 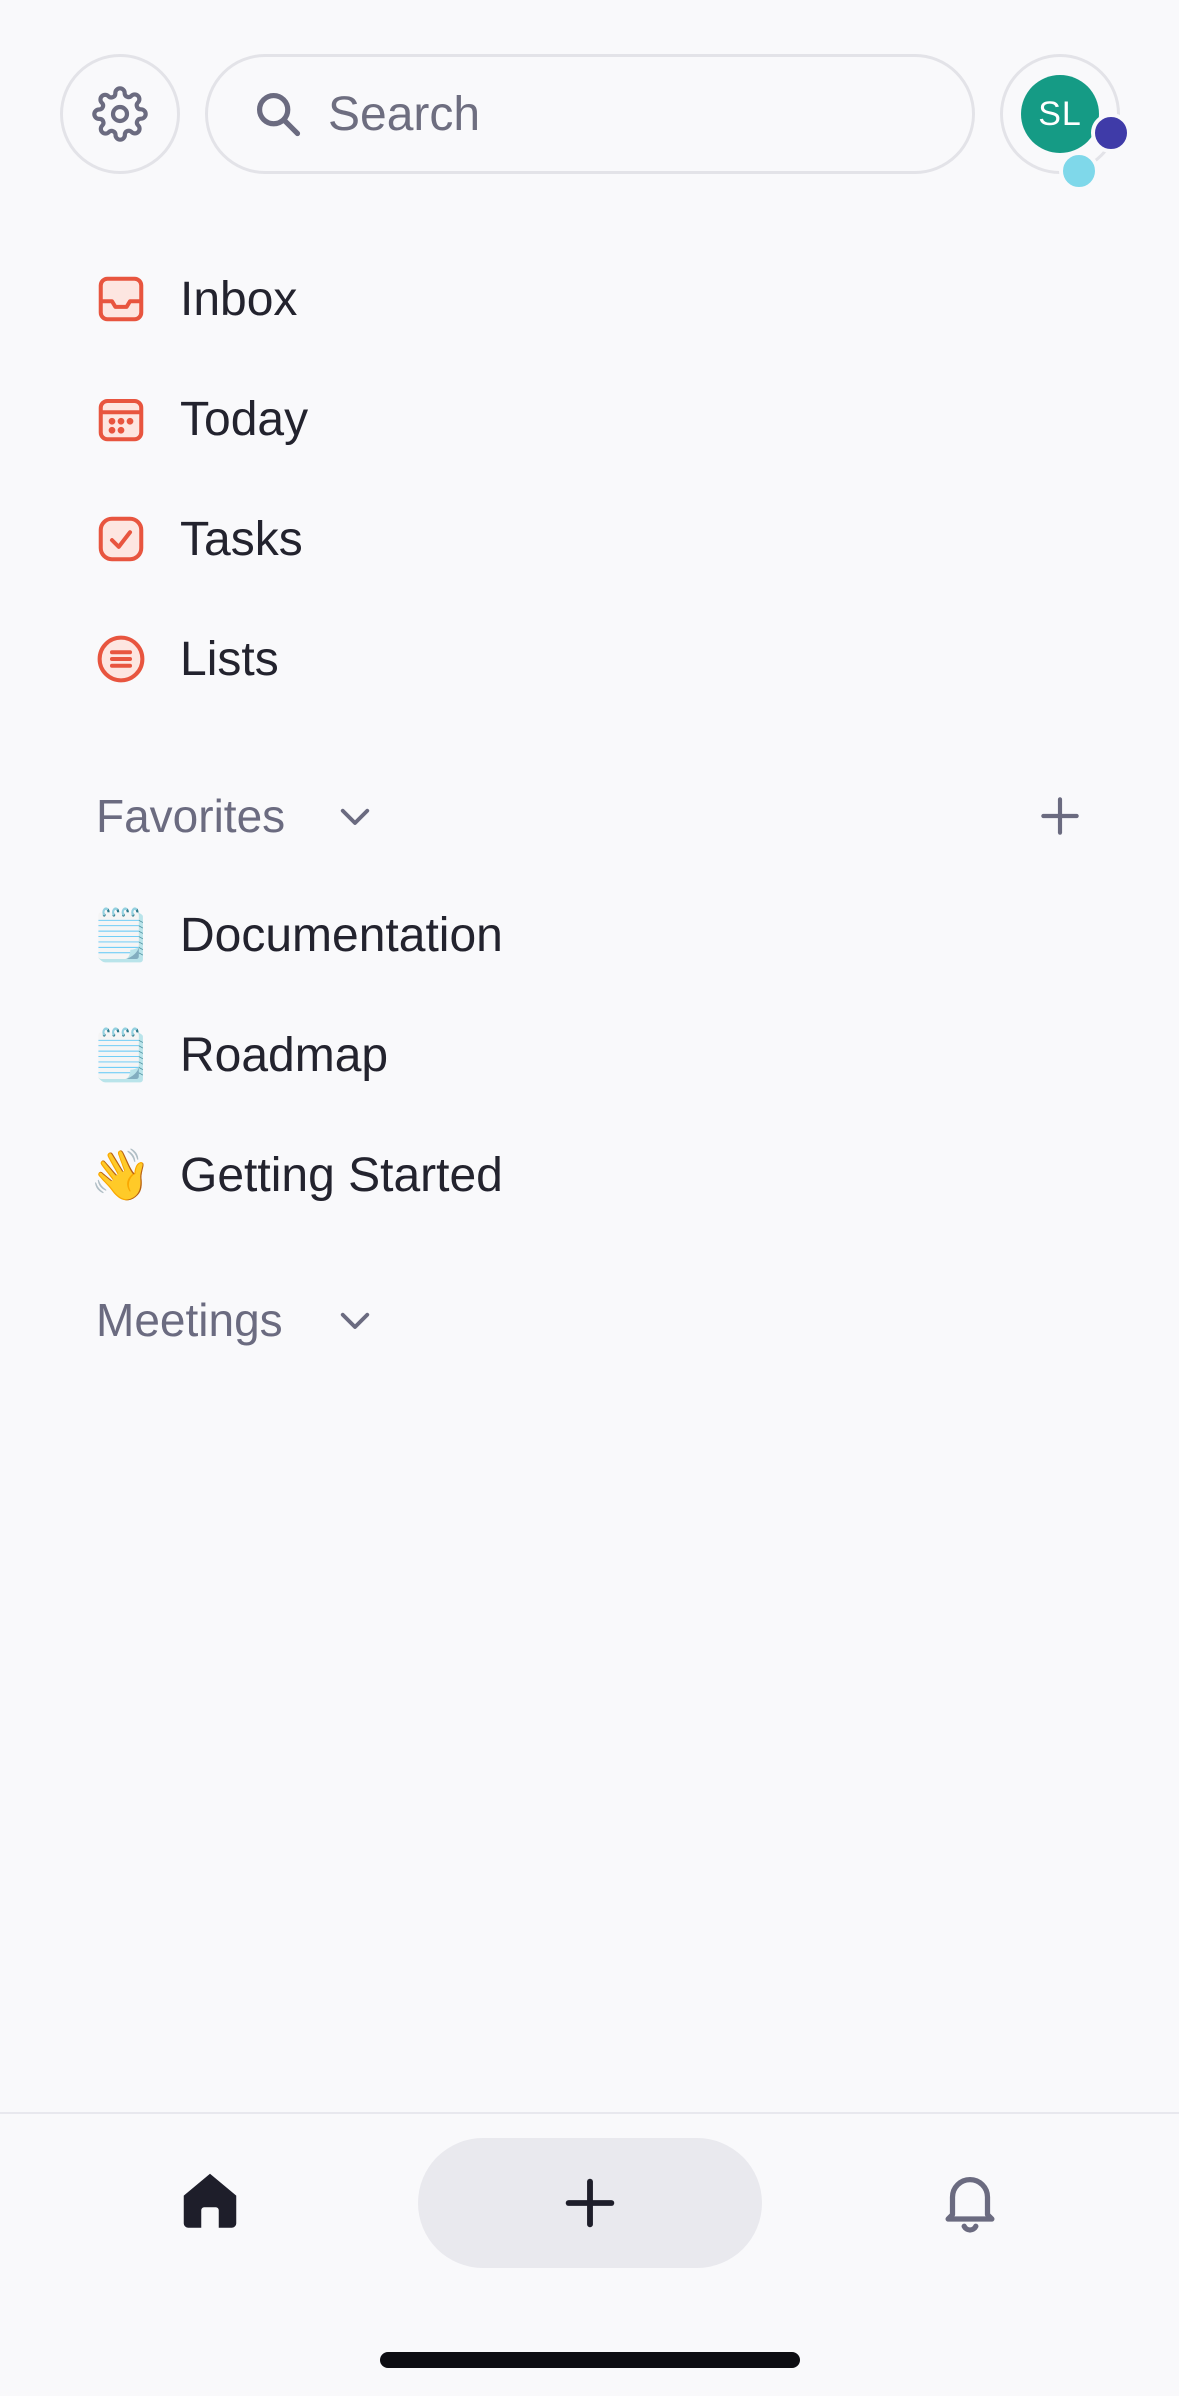 What do you see at coordinates (244, 419) in the screenshot?
I see `nav-item-label: Today` at bounding box center [244, 419].